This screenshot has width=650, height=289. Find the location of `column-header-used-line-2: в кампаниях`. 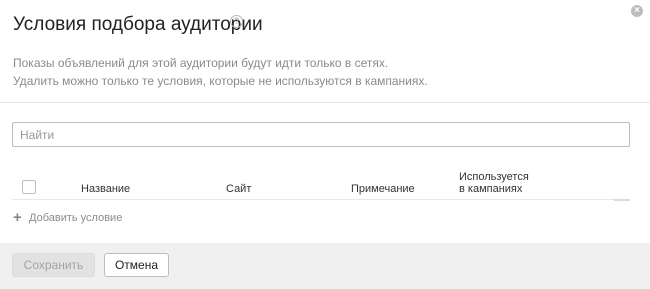

column-header-used-line-2: в кампаниях is located at coordinates (491, 189).